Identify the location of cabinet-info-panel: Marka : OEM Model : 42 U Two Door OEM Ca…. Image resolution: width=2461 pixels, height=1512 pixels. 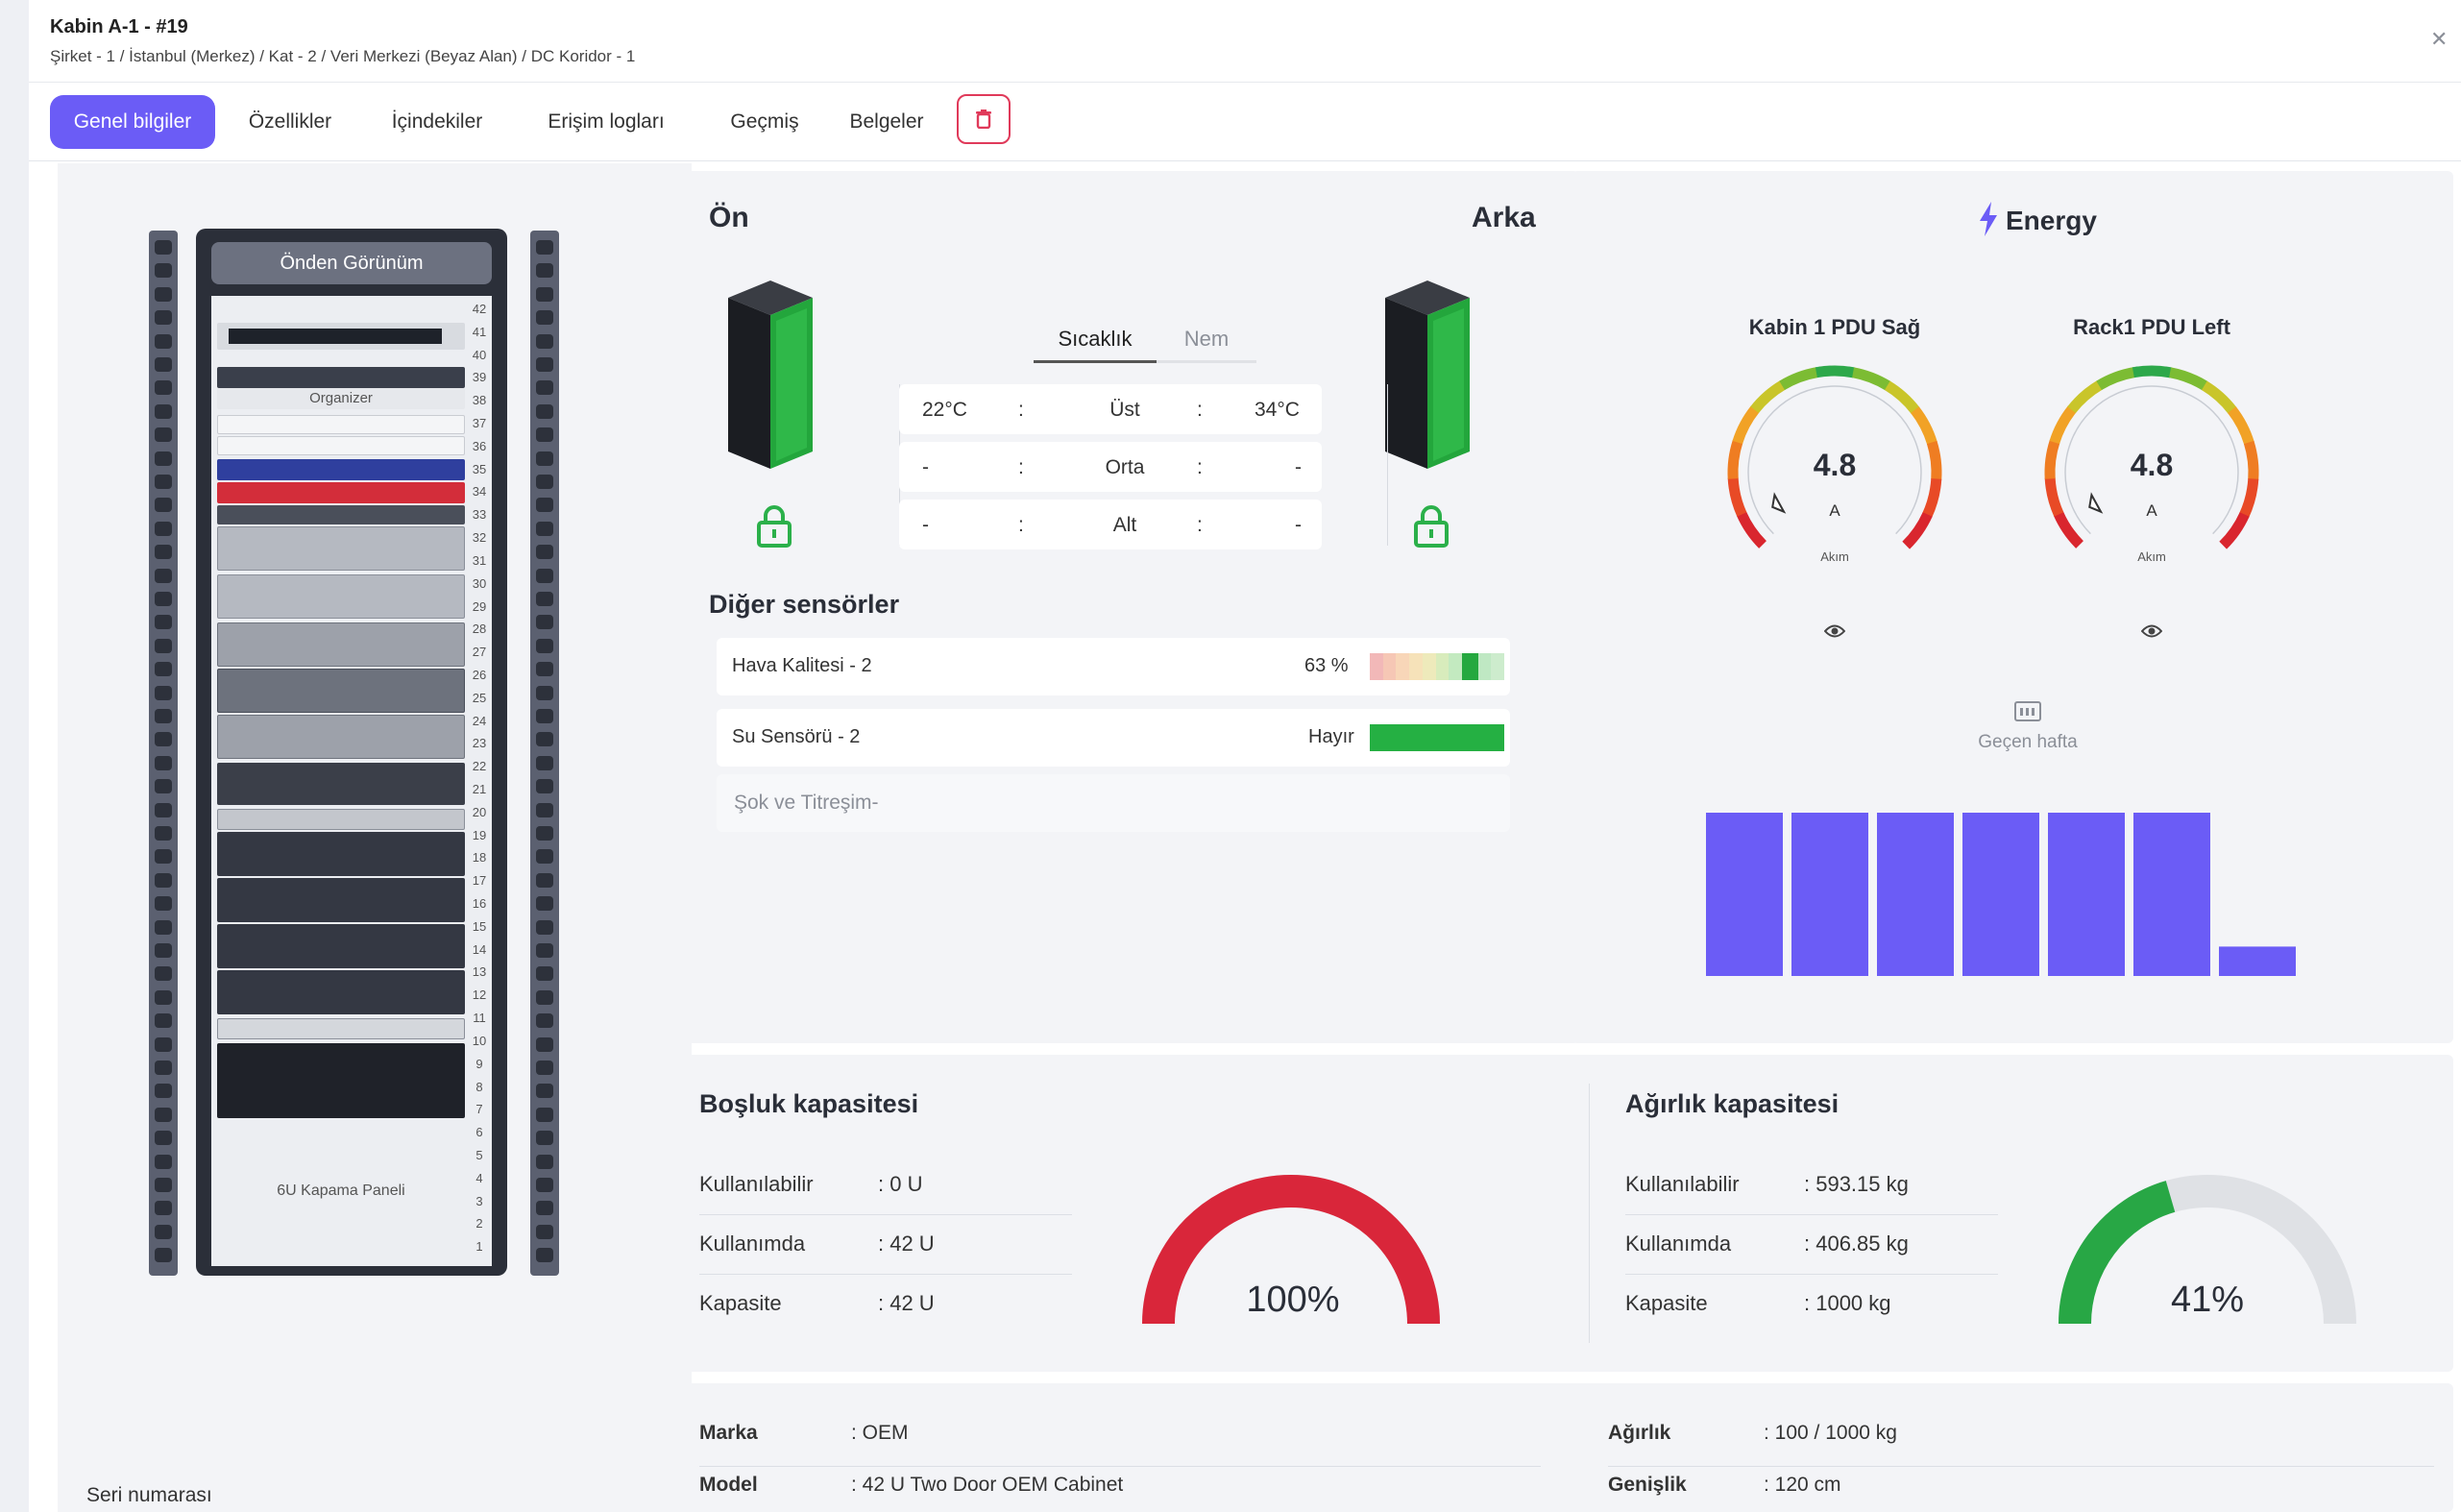
(1565, 1447).